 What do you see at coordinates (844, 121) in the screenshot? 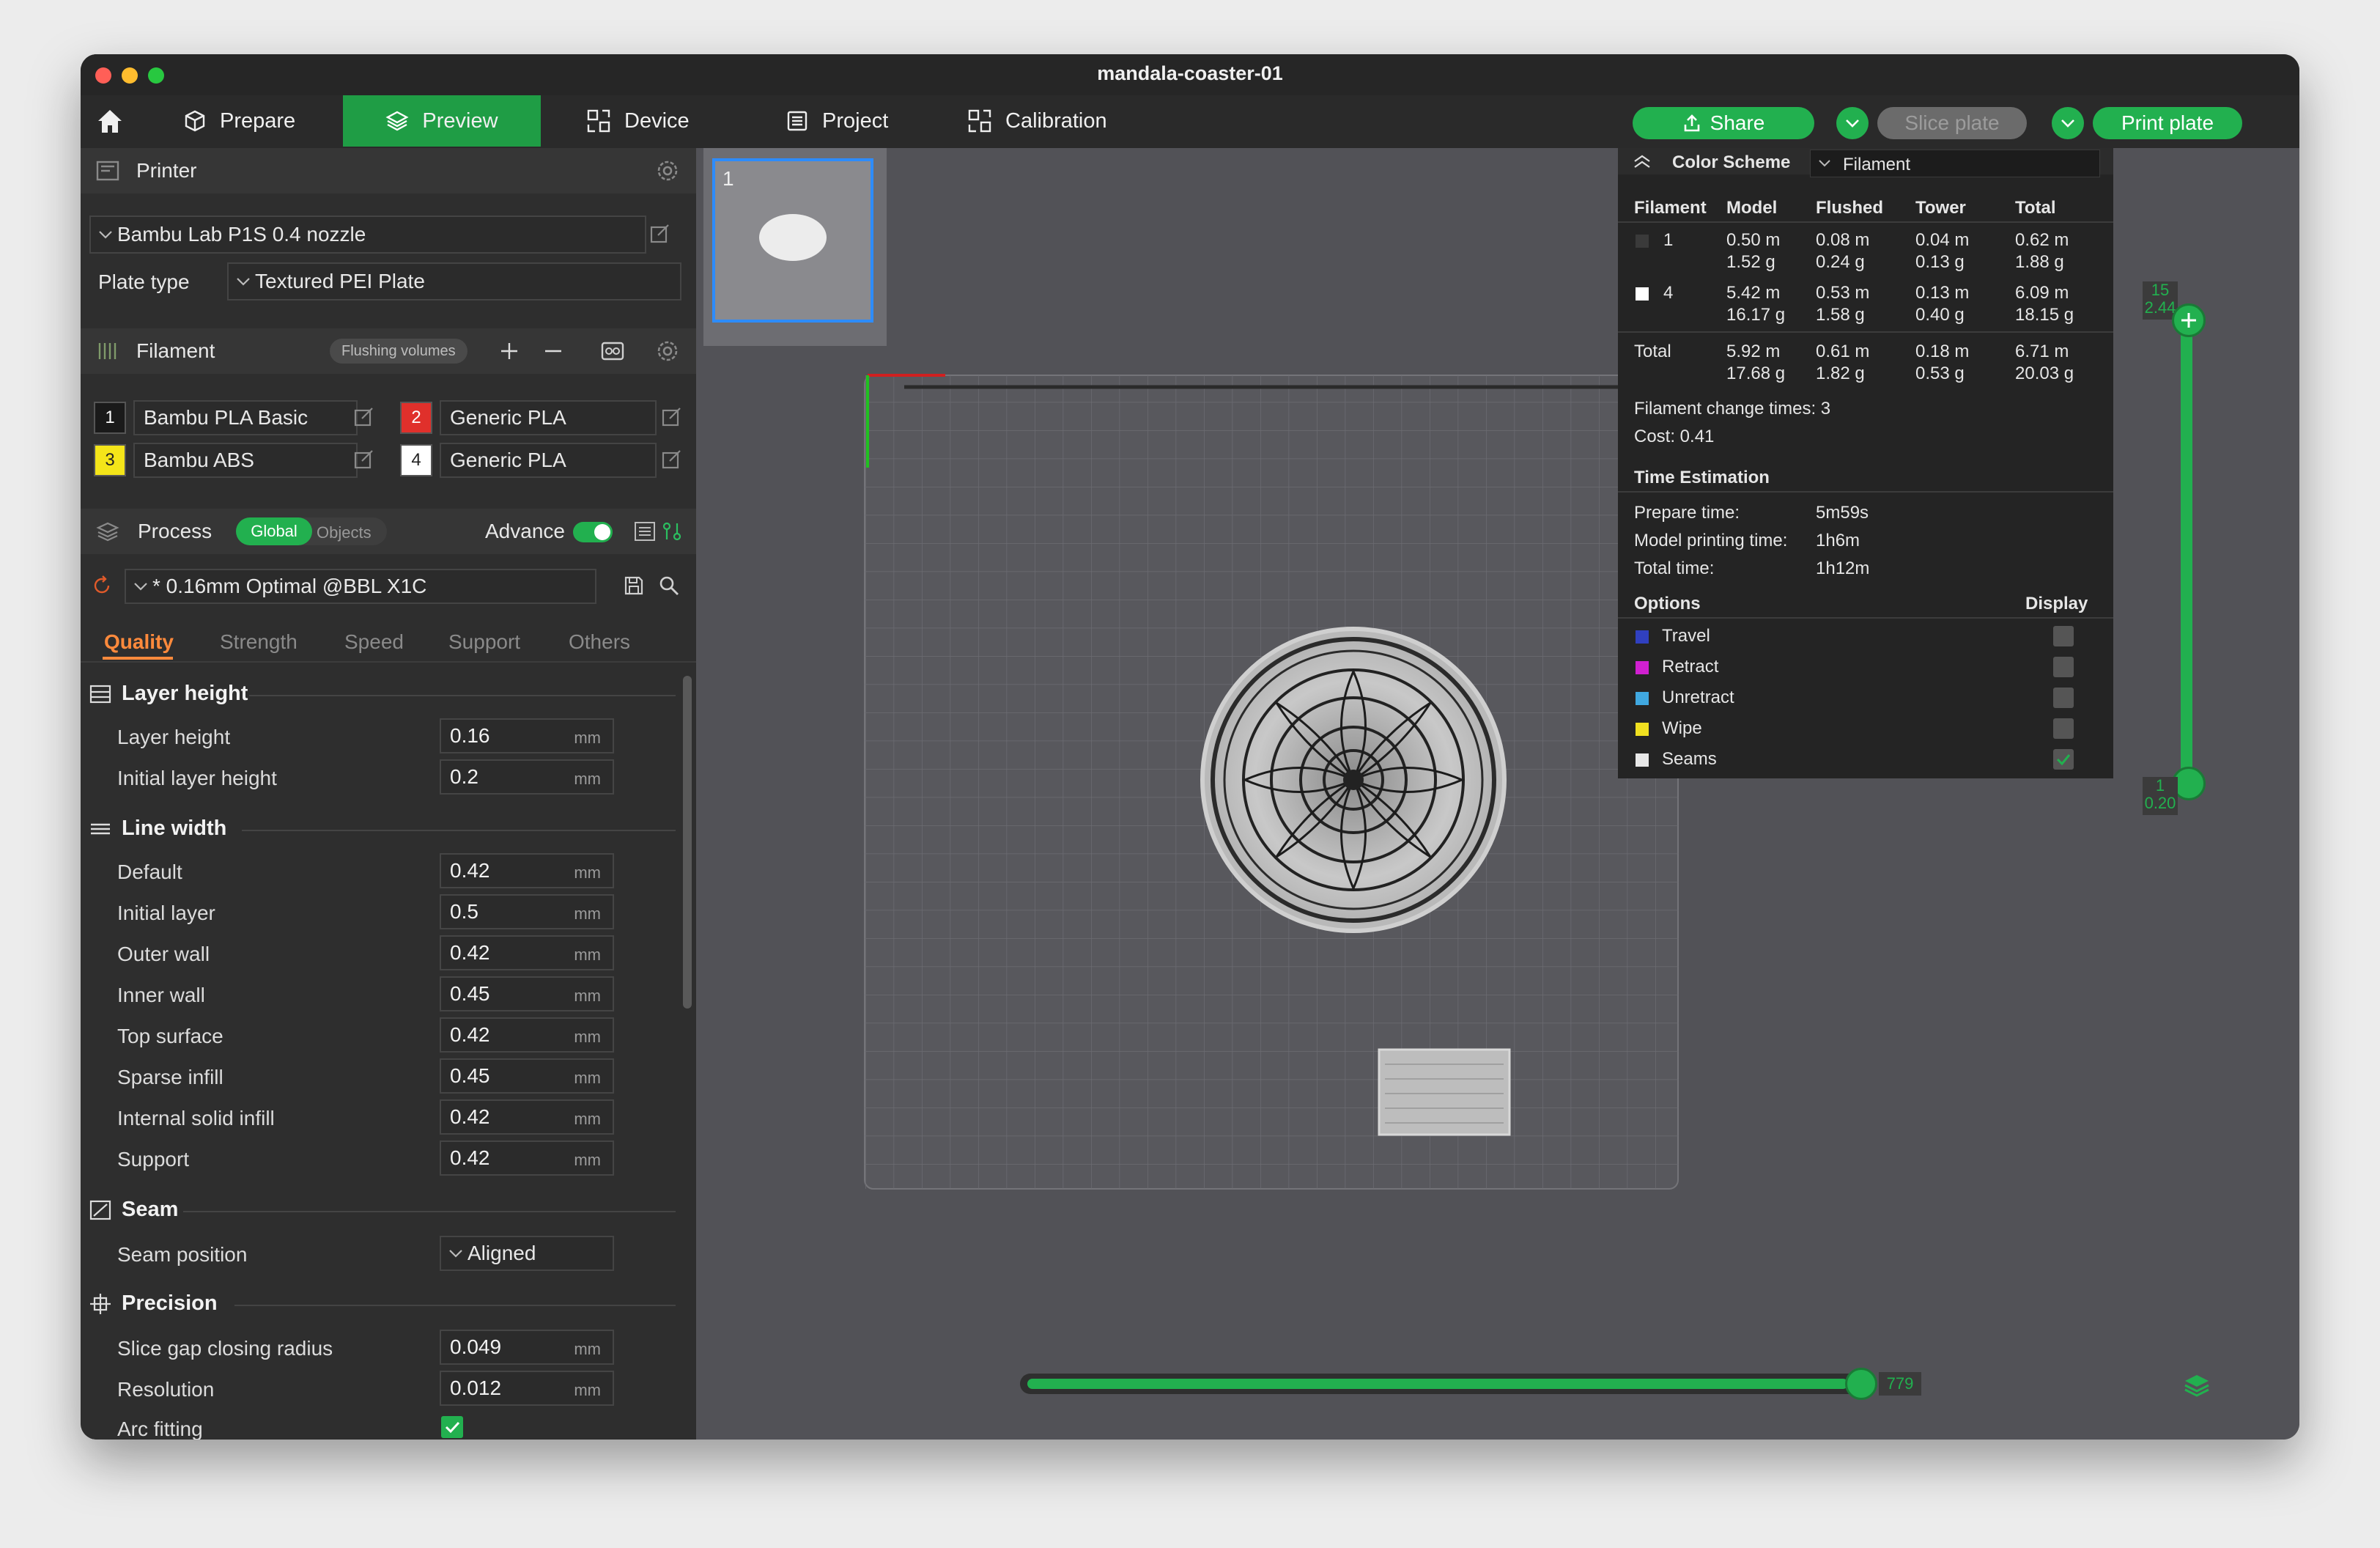
I see `tab-project: Project` at bounding box center [844, 121].